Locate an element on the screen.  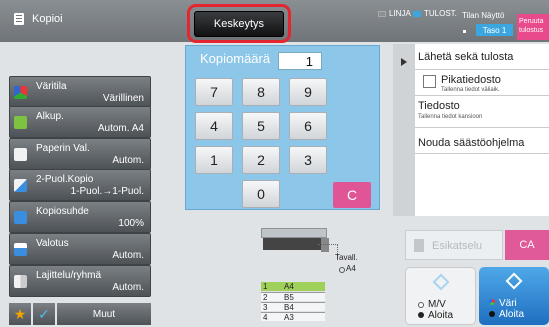
status-tulost: TULOST. is located at coordinates (435, 13).